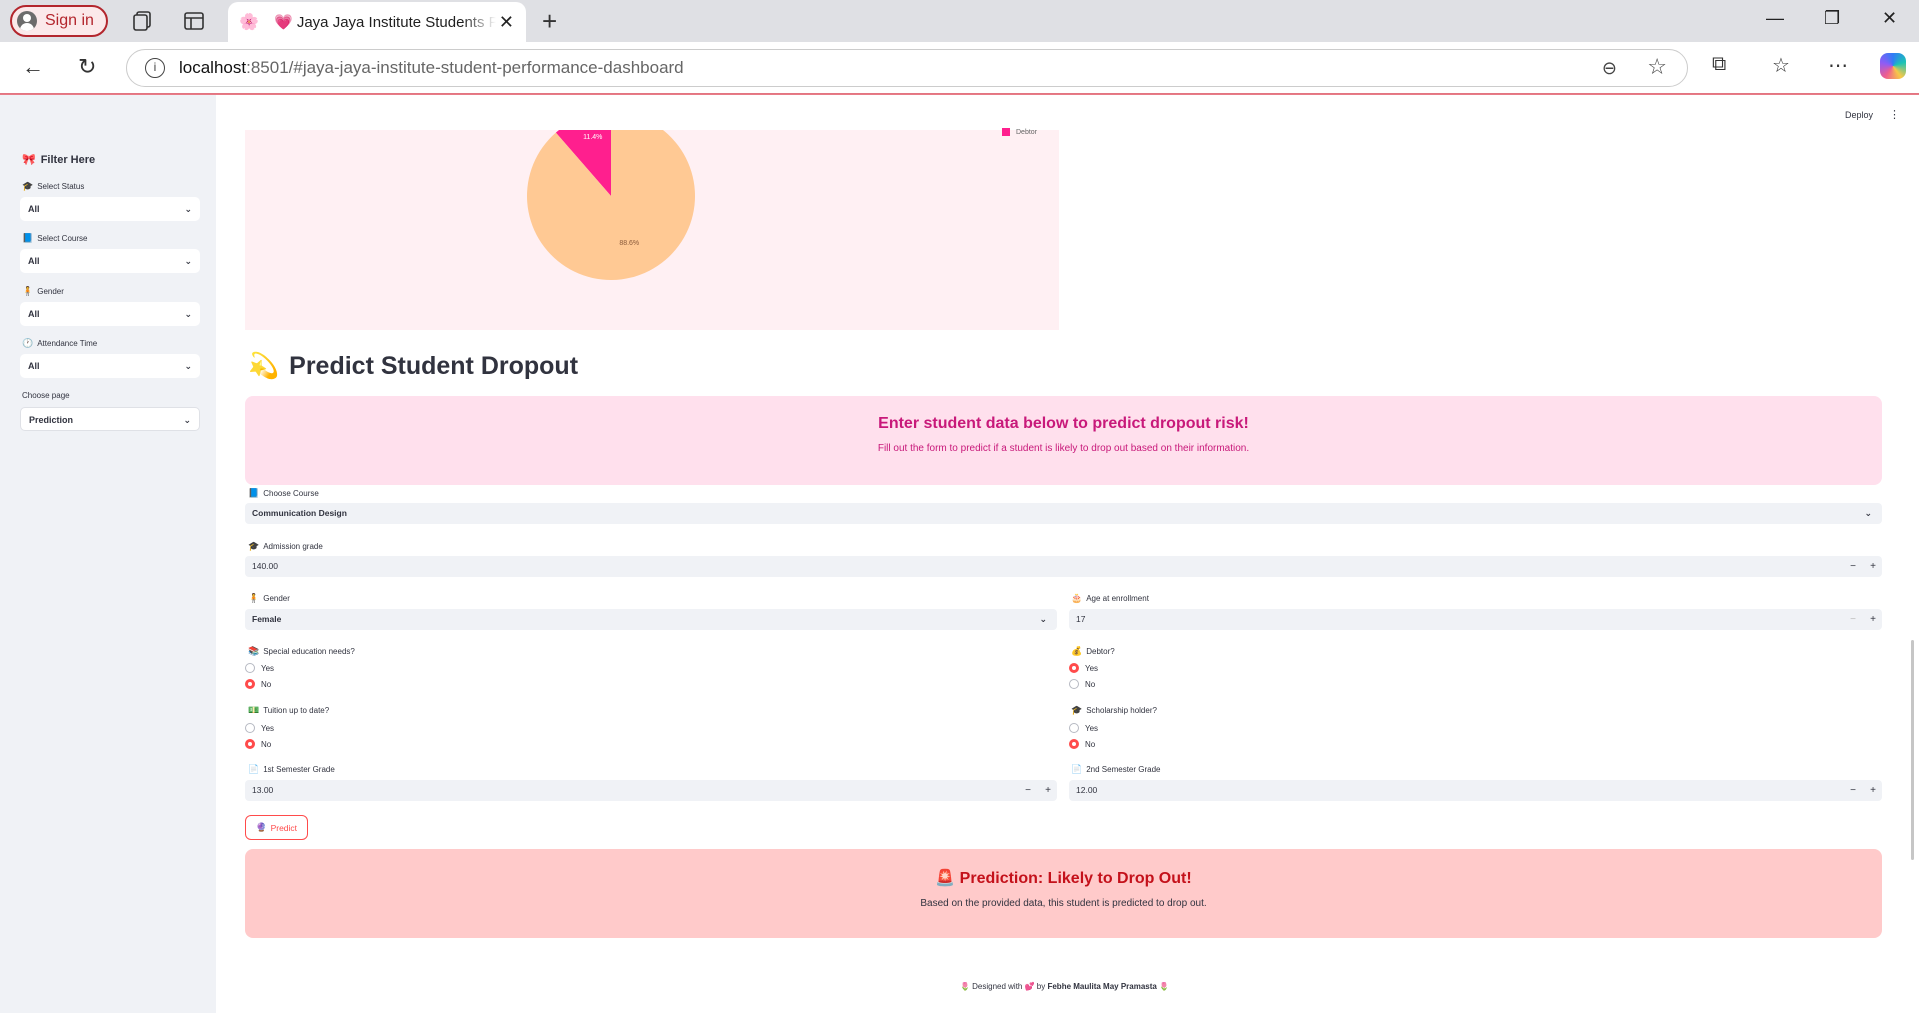 This screenshot has height=1013, width=1919. Describe the element at coordinates (43, 291) in the screenshot. I see `filter-gender-label: 🧍 Gender` at that location.